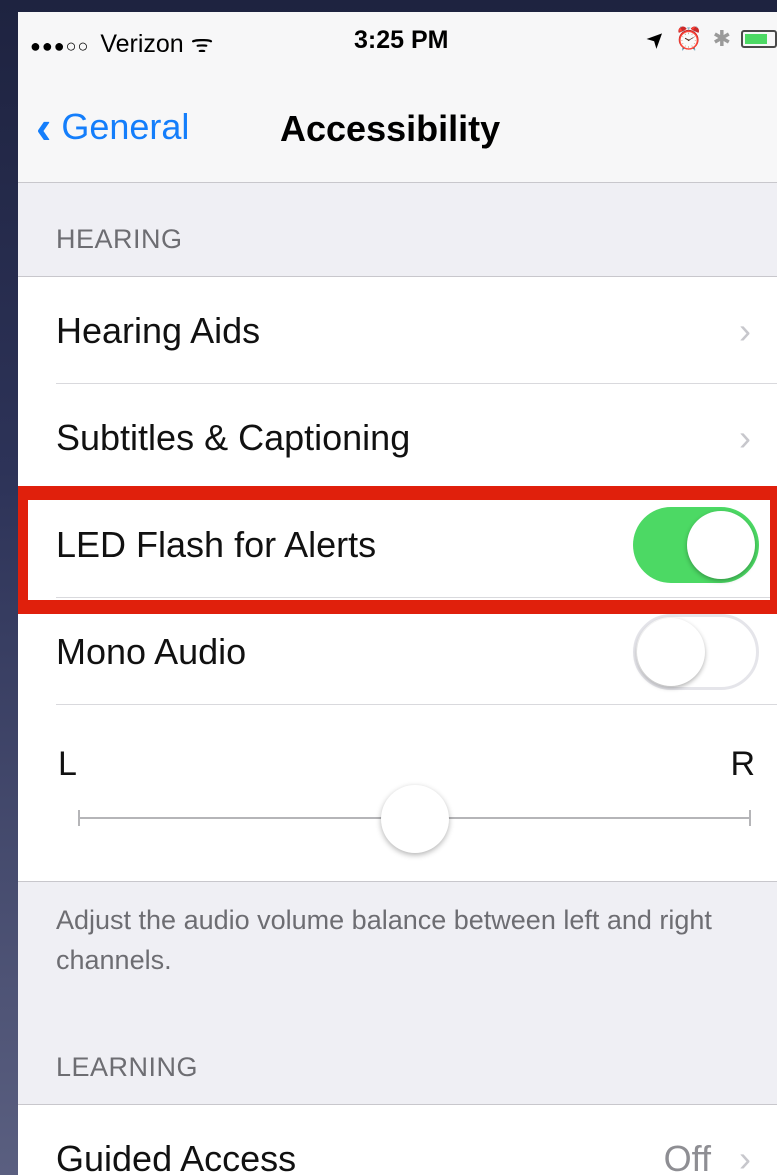 The height and width of the screenshot is (1175, 777). I want to click on row-label: LED Flash for Alerts, so click(216, 544).